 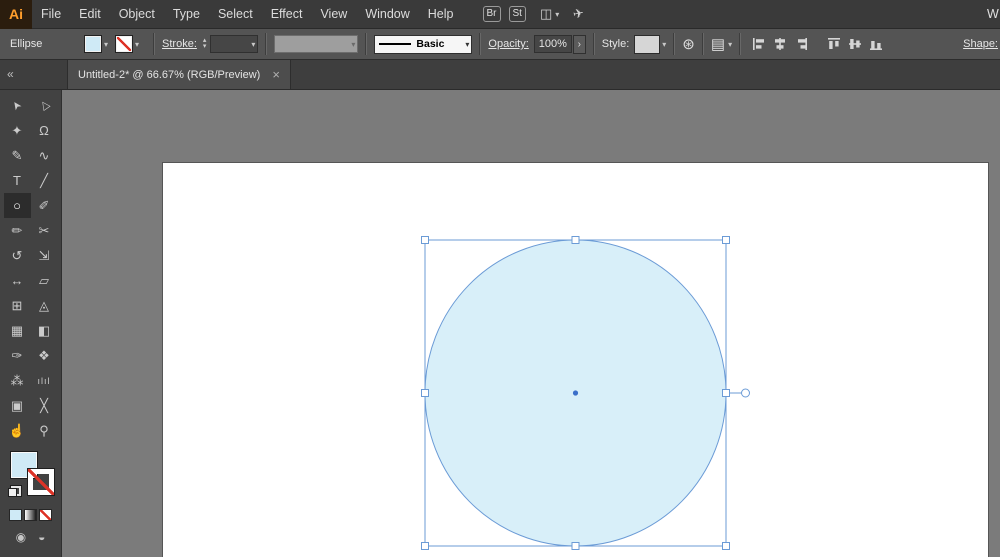 What do you see at coordinates (425, 240) in the screenshot?
I see `handle-top-left` at bounding box center [425, 240].